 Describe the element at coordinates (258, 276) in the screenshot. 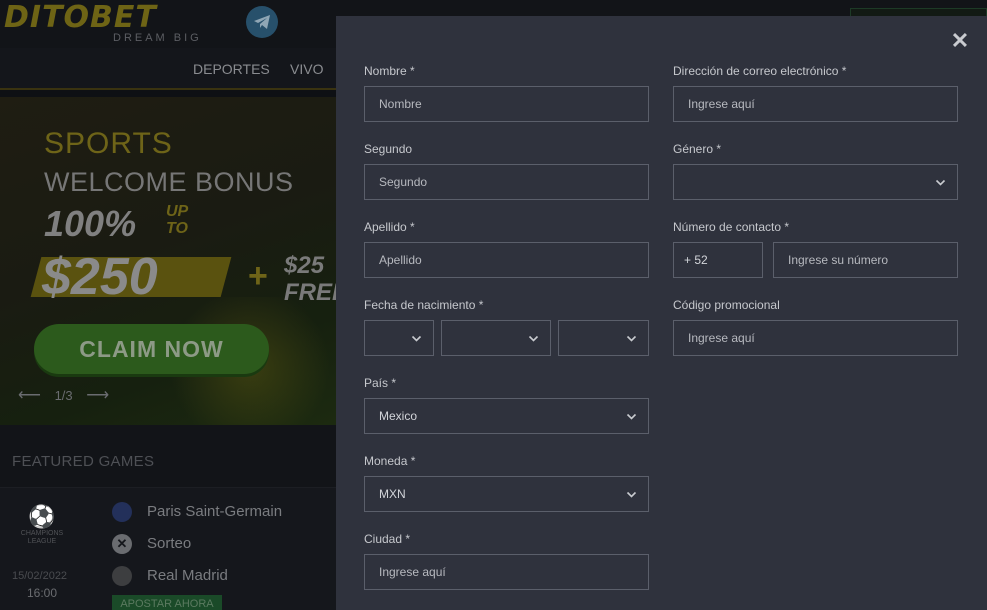

I see `banner-plus: +` at that location.